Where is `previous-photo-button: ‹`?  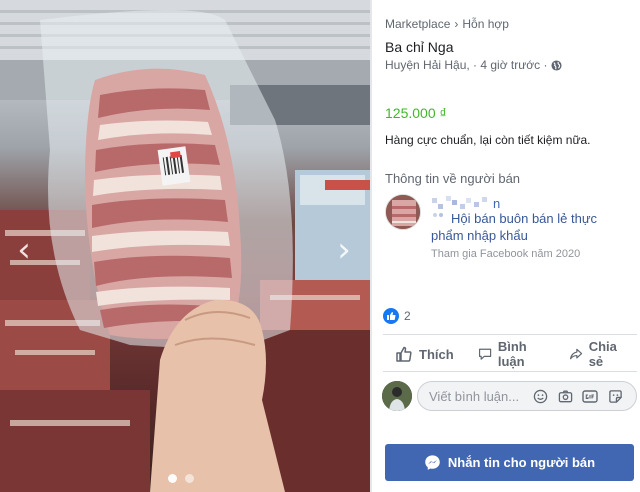
previous-photo-button: ‹ is located at coordinates (24, 250).